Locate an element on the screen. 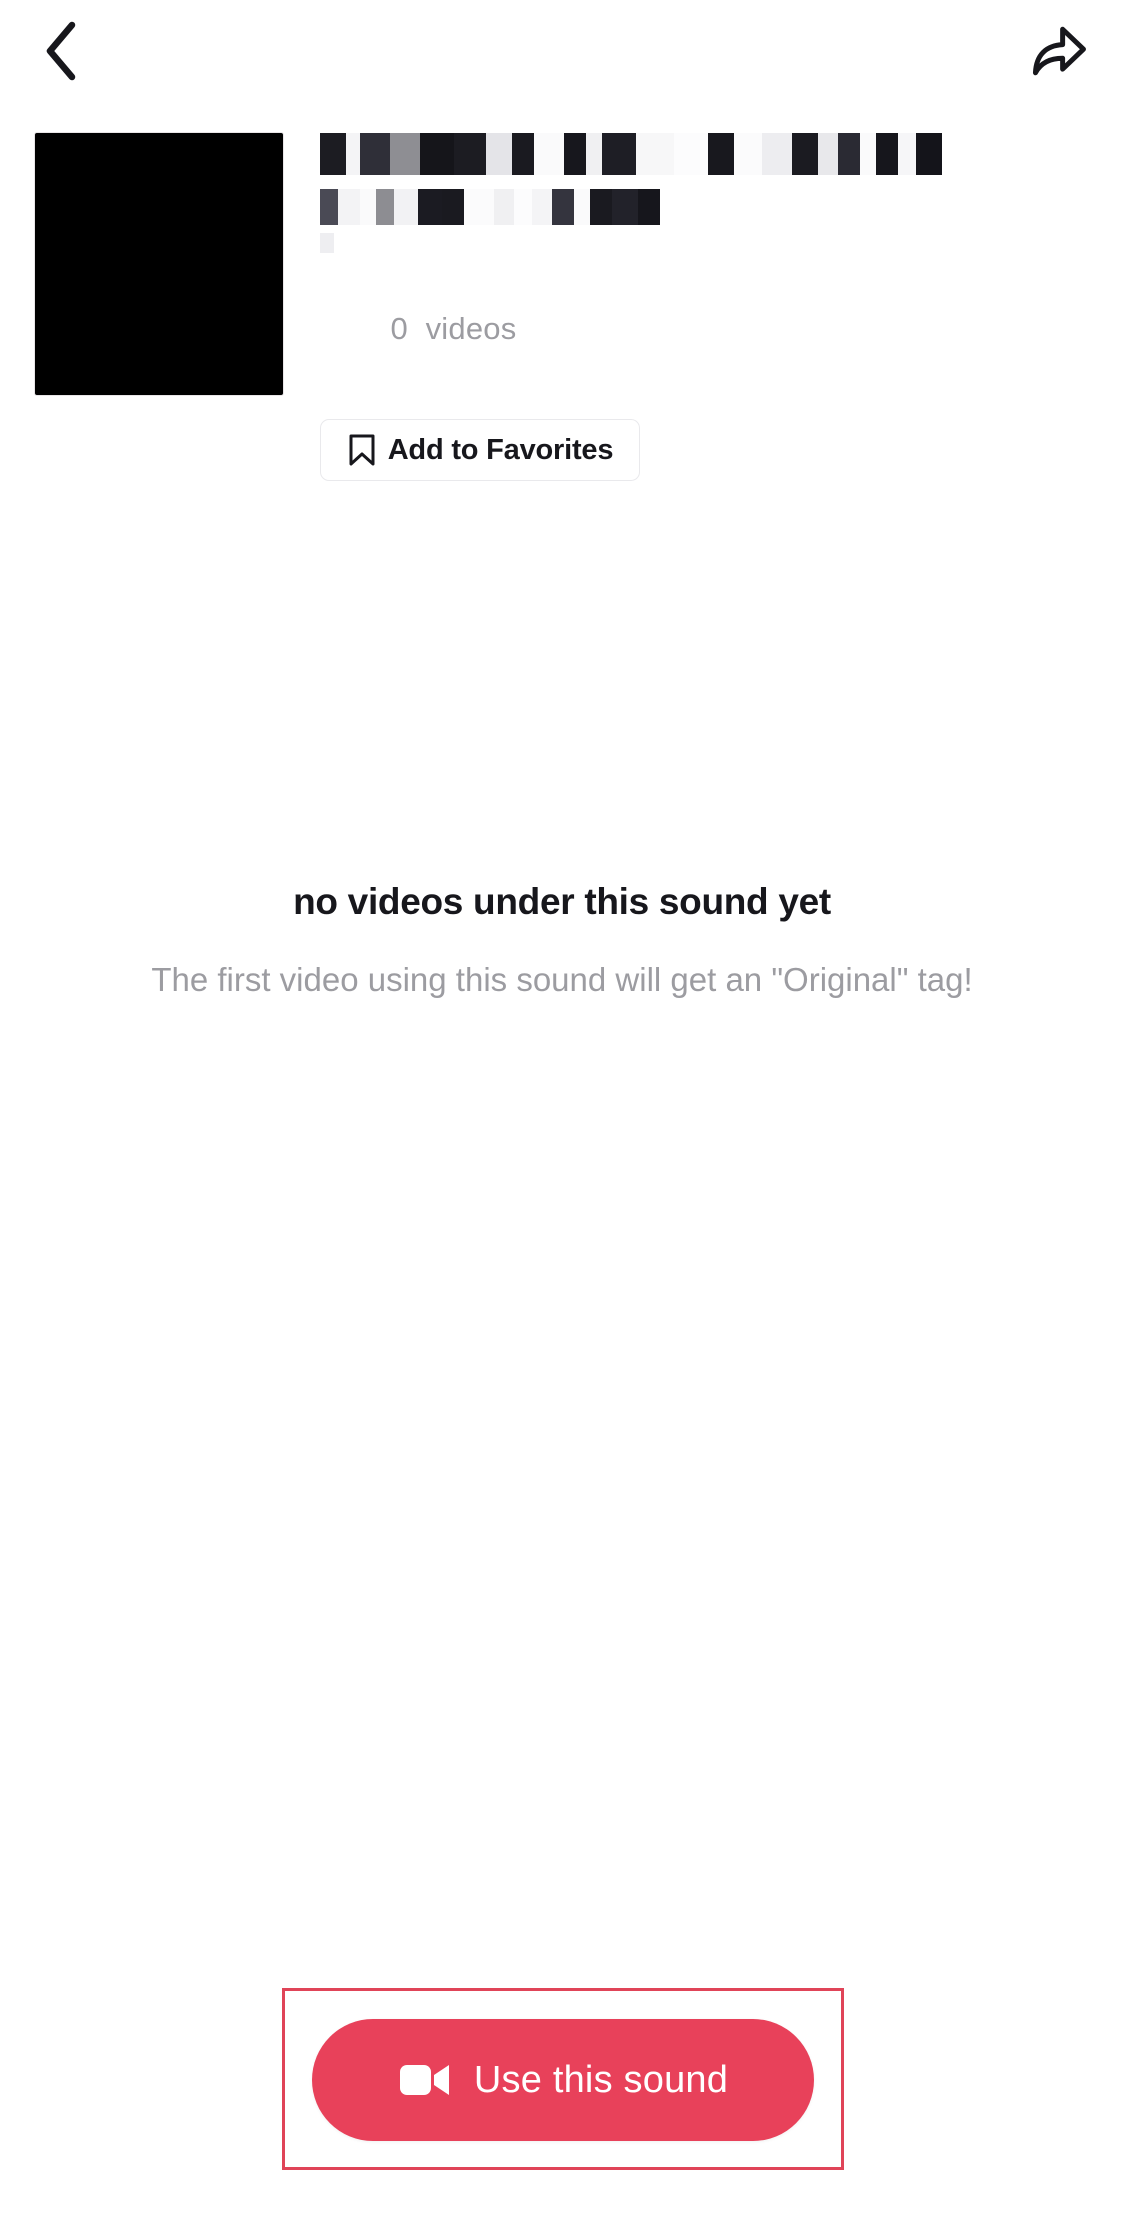  empty-state-title: no videos under this sound yet is located at coordinates (562, 901).